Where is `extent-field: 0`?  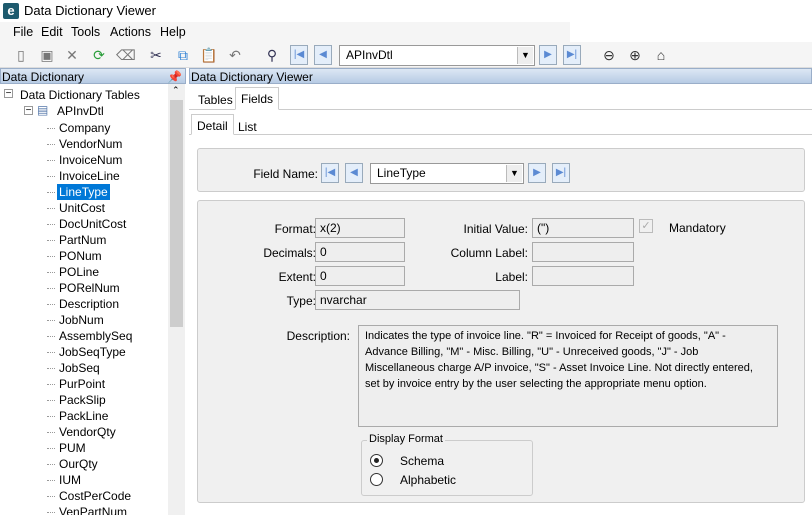 extent-field: 0 is located at coordinates (360, 276).